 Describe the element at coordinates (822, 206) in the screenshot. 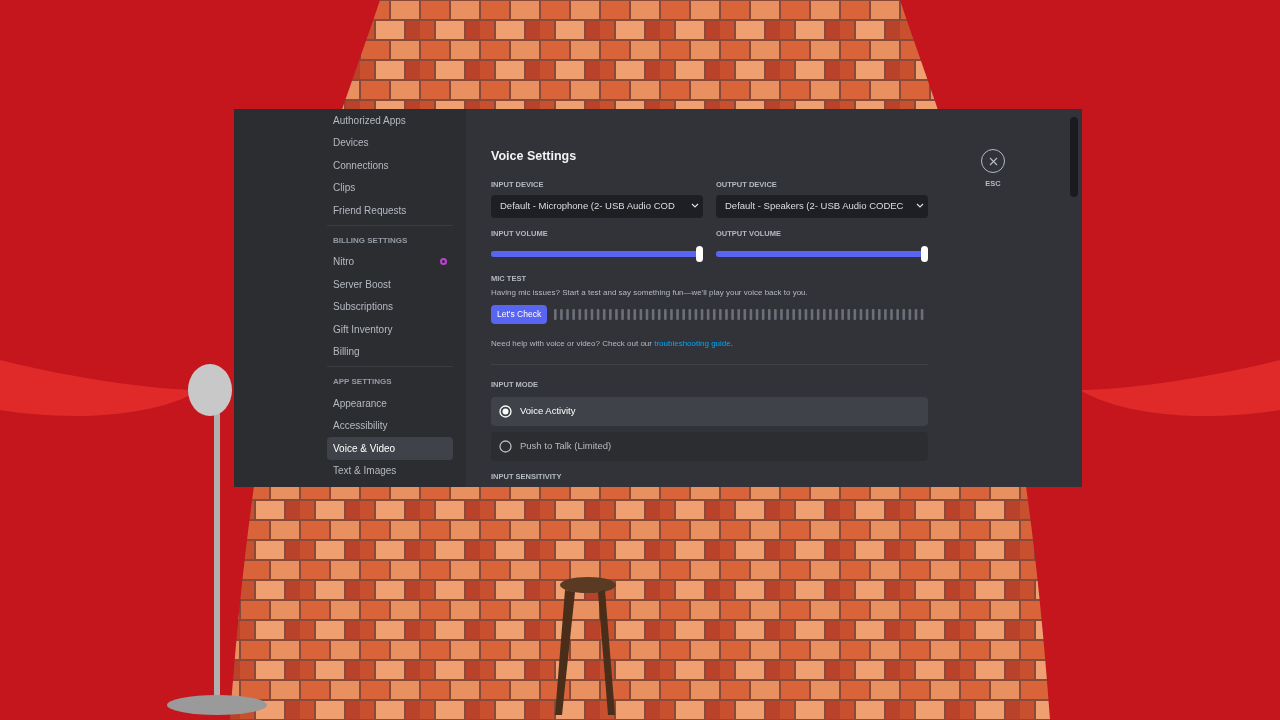

I see `device-dropdown: Default - Speakers (2- USB Audio CODEC` at that location.